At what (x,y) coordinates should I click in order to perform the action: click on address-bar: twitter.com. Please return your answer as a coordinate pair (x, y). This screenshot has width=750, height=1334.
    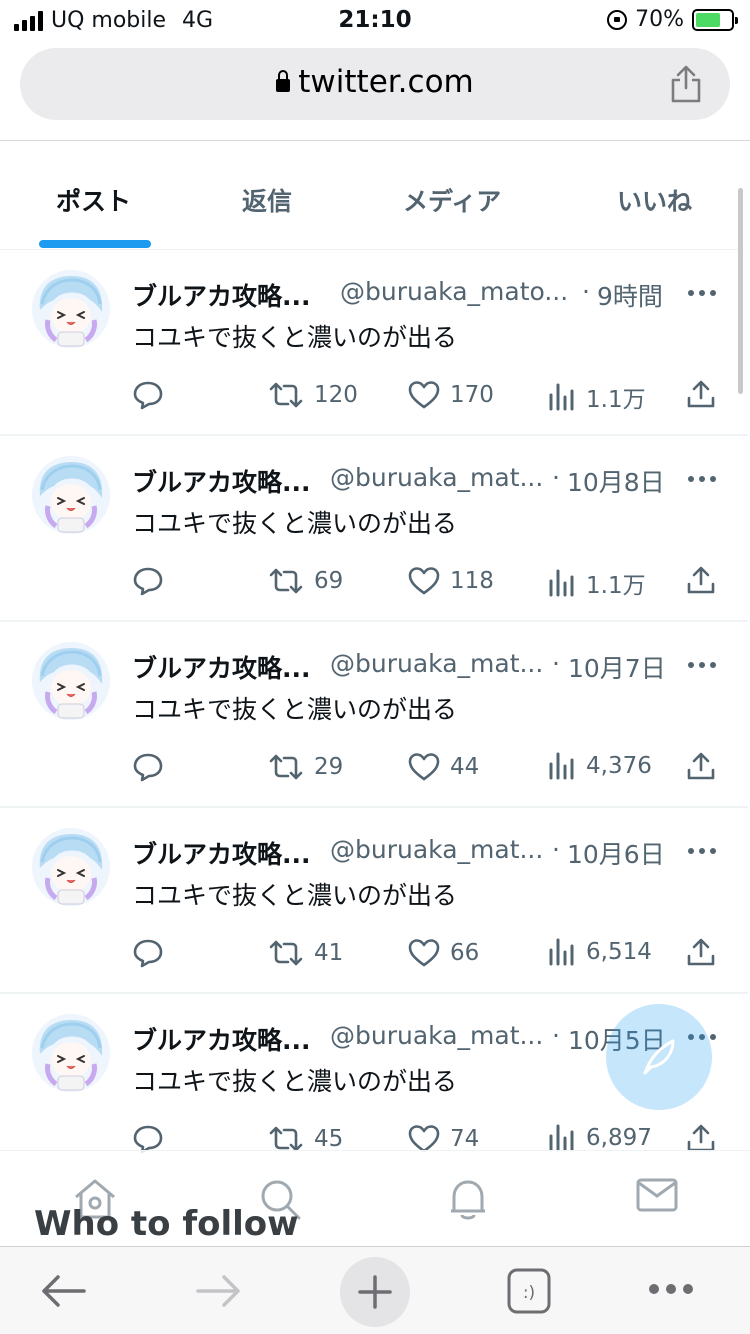
    Looking at the image, I should click on (375, 84).